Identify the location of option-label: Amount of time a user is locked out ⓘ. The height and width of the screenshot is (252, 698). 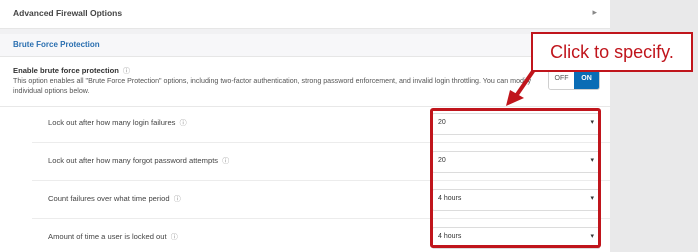
(113, 237).